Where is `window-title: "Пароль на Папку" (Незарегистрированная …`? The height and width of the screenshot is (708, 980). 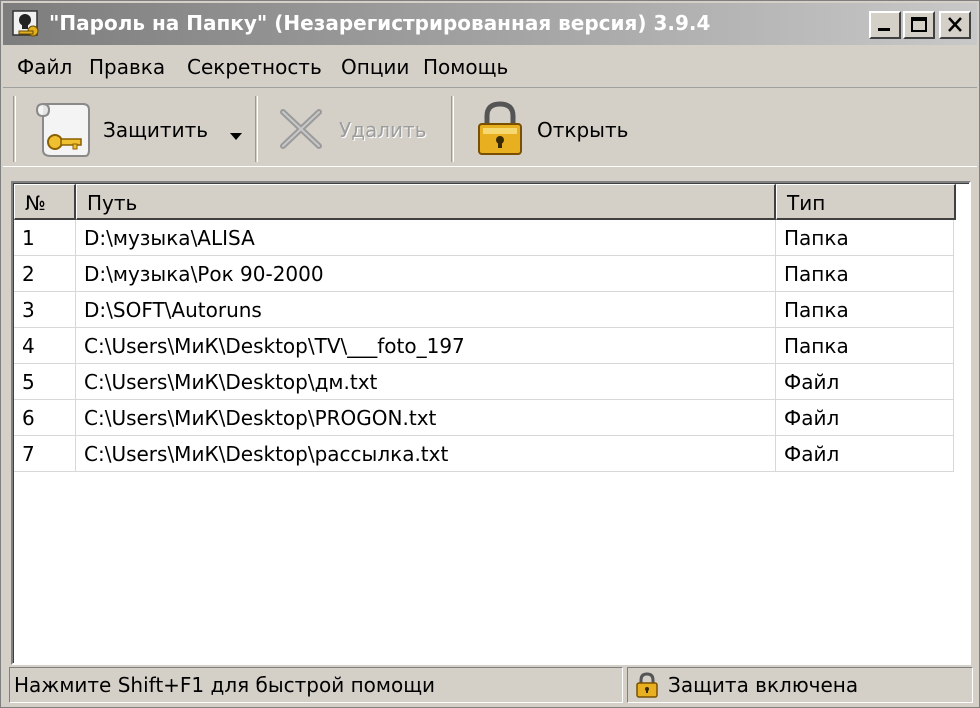
window-title: "Пароль на Папку" (Незарегистрированная … is located at coordinates (380, 23).